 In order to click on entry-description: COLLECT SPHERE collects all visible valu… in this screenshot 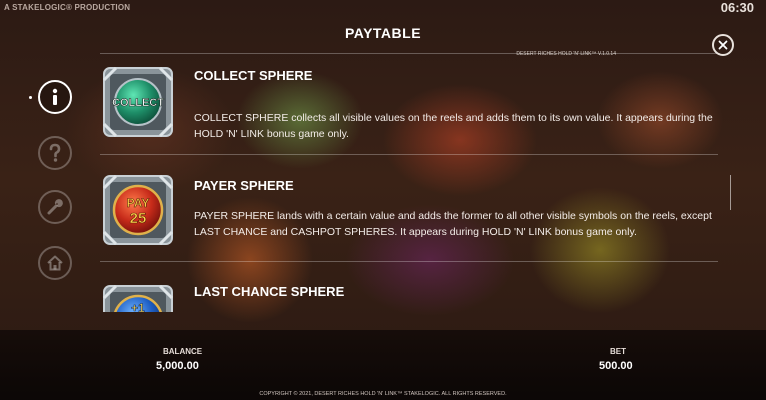, I will do `click(453, 126)`.